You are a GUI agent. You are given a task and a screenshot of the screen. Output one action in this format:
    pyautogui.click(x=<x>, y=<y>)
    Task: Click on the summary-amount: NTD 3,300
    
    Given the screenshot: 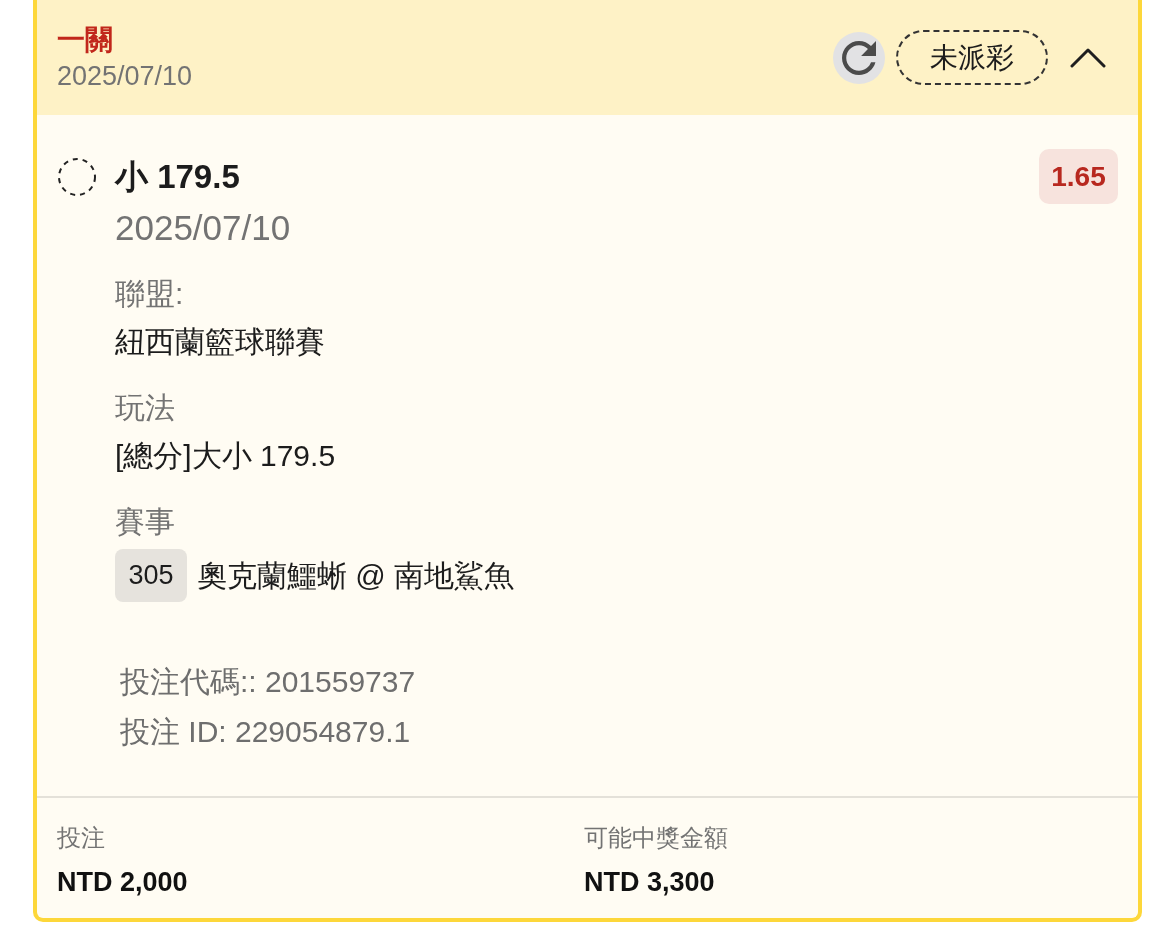 What is the action you would take?
    pyautogui.click(x=650, y=882)
    